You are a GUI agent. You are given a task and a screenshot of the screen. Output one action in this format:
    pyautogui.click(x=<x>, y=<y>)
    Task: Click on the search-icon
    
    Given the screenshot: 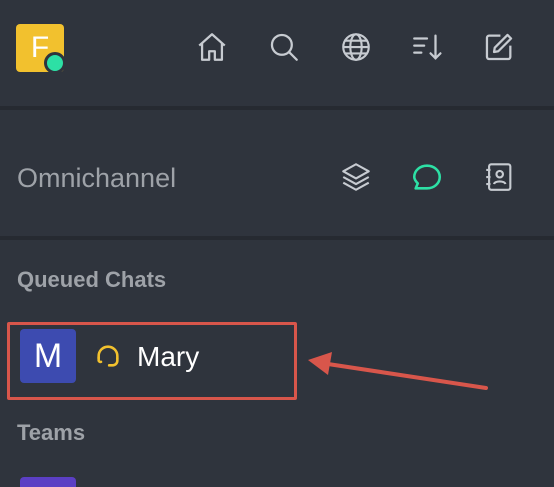 What is the action you would take?
    pyautogui.click(x=284, y=47)
    